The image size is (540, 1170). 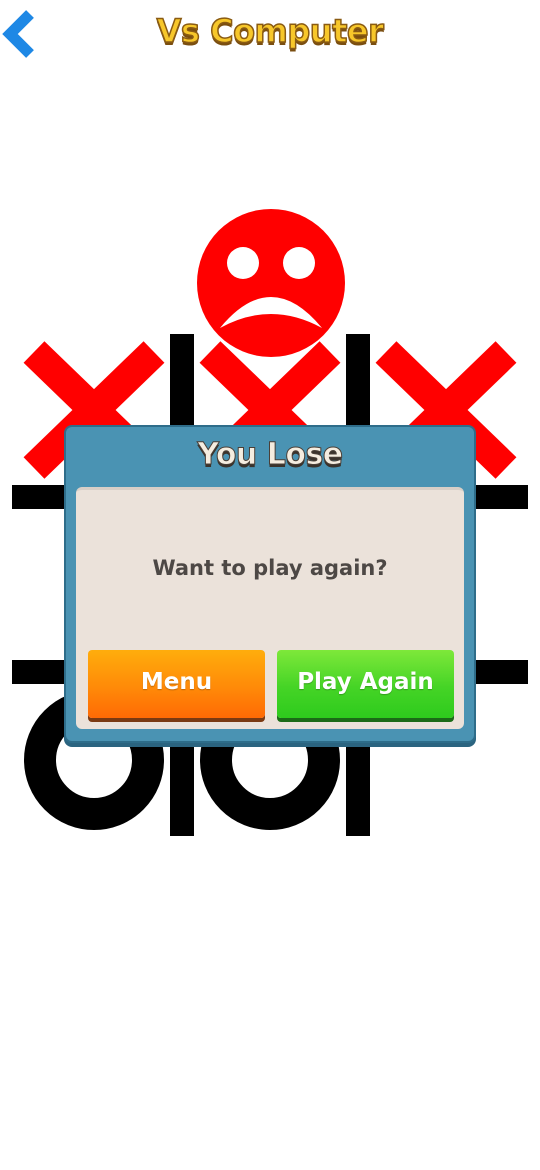 I want to click on dialog-message: Want to play again?, so click(x=270, y=568).